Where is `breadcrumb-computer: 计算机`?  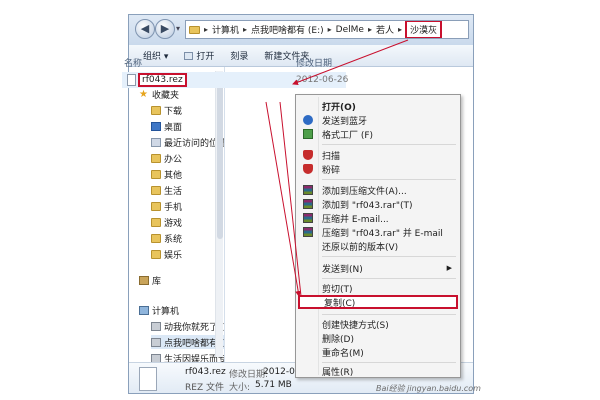
breadcrumb-computer: 计算机 is located at coordinates (225, 29).